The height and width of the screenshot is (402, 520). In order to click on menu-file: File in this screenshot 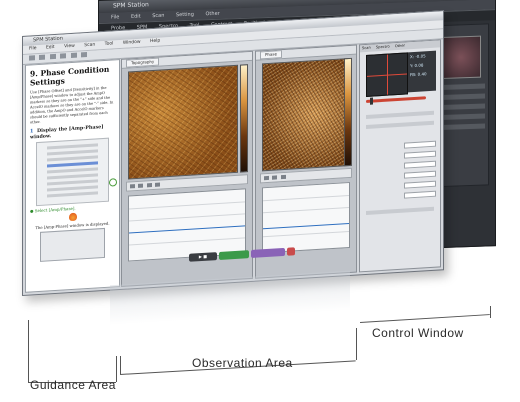, I will do `click(33, 48)`.